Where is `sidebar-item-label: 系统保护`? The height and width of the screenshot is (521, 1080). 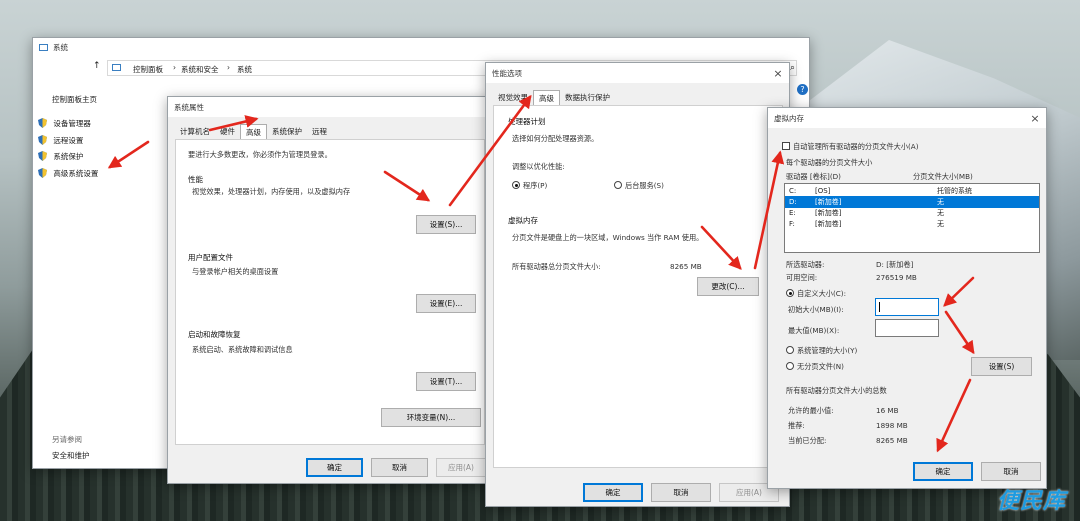 sidebar-item-label: 系统保护 is located at coordinates (68, 156).